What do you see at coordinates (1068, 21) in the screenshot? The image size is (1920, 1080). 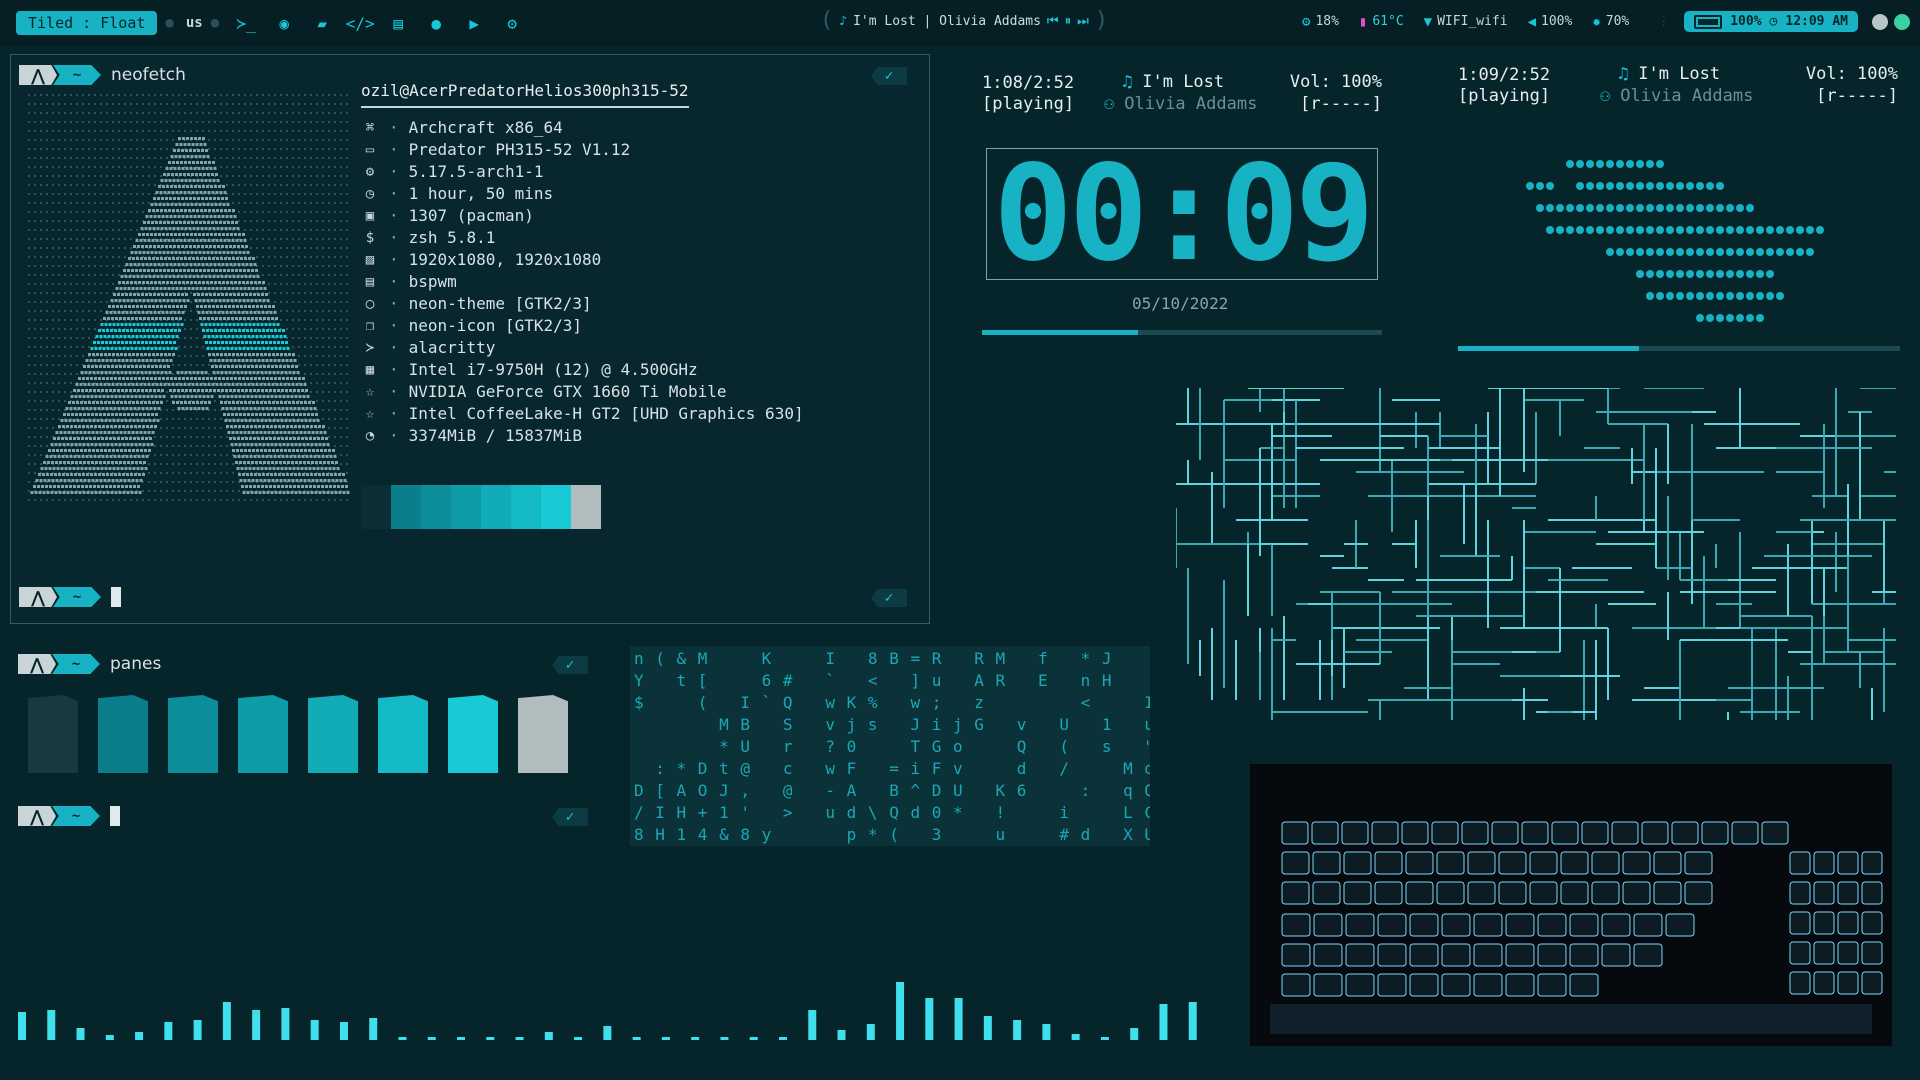 I see `pause-icon: ⏸` at bounding box center [1068, 21].